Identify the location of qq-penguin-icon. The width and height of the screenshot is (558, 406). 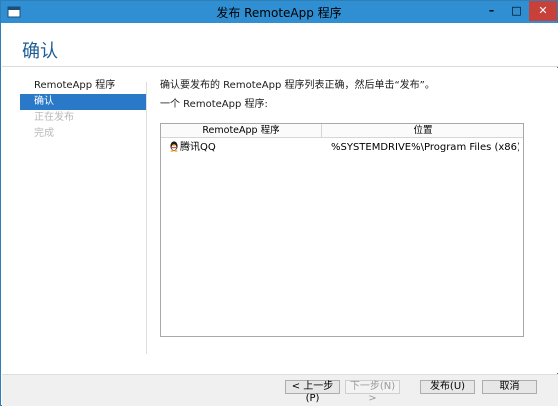
(174, 146).